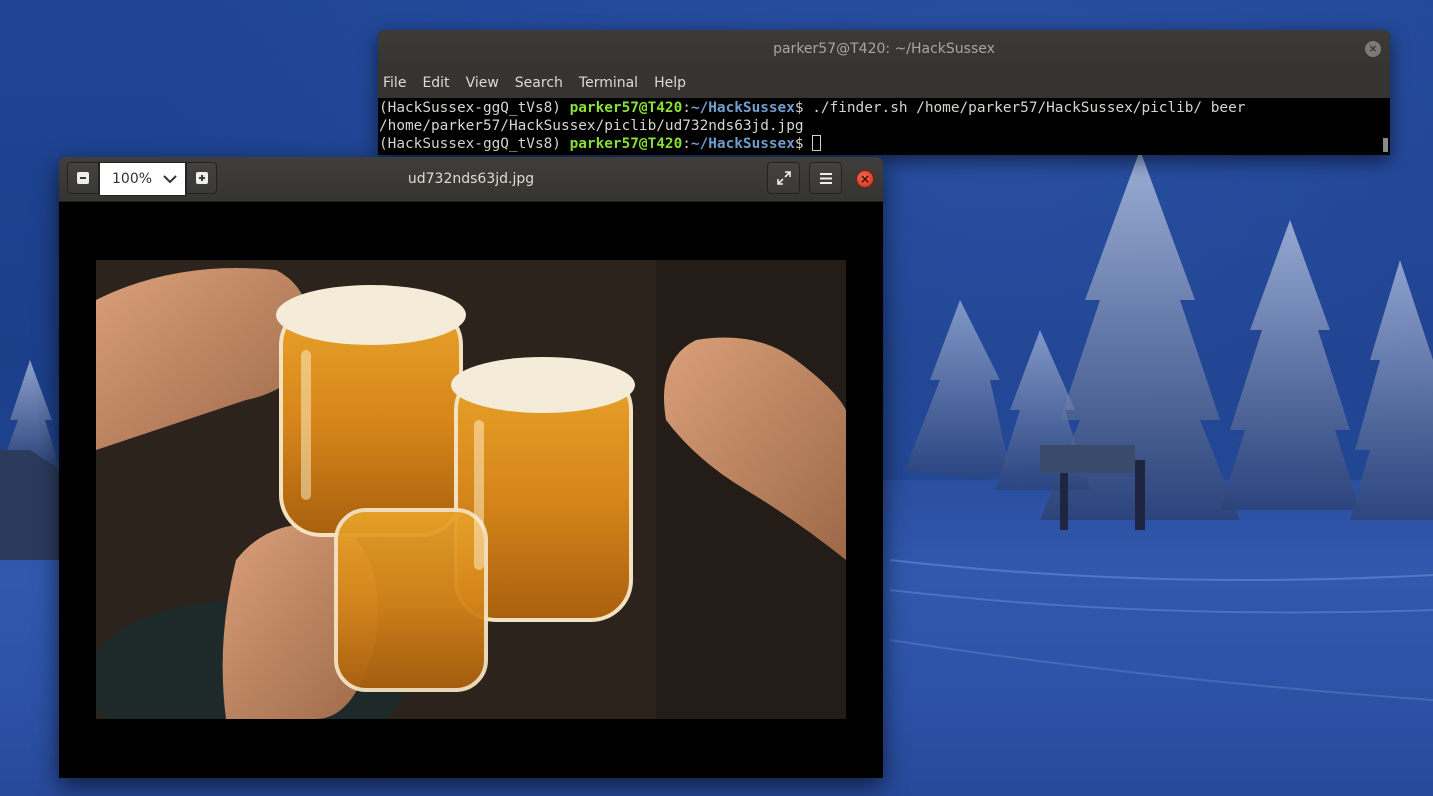 Image resolution: width=1433 pixels, height=796 pixels. I want to click on terminal-title: parker57@T420: ~/HackSussex, so click(884, 49).